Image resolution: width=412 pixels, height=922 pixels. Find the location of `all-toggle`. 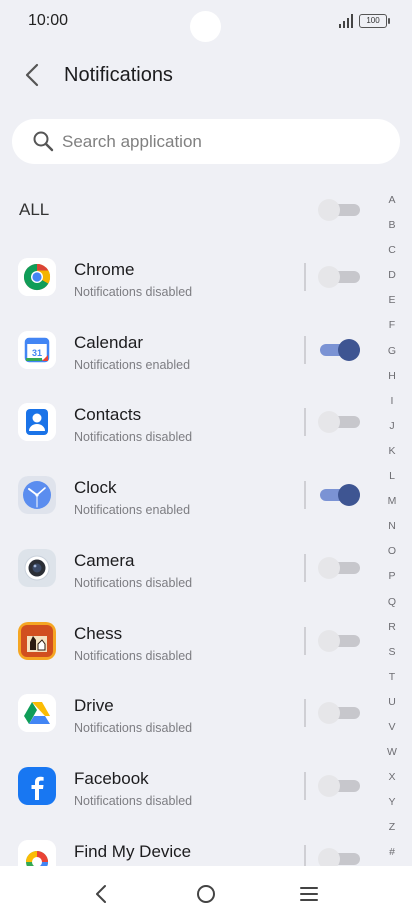

all-toggle is located at coordinates (339, 210).